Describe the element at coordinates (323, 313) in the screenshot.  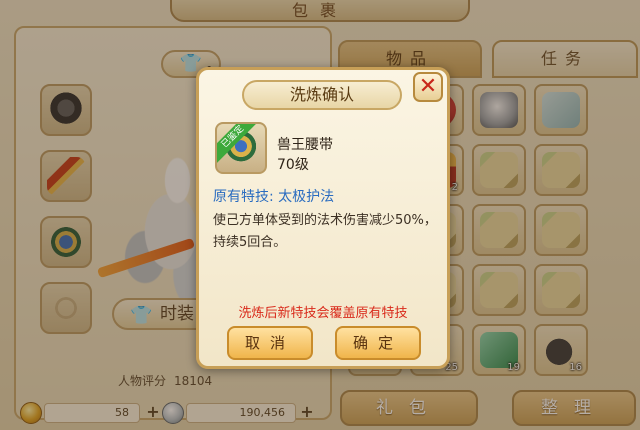
I see `overwrite-warning: 洗炼后新特技会覆盖原有特技` at that location.